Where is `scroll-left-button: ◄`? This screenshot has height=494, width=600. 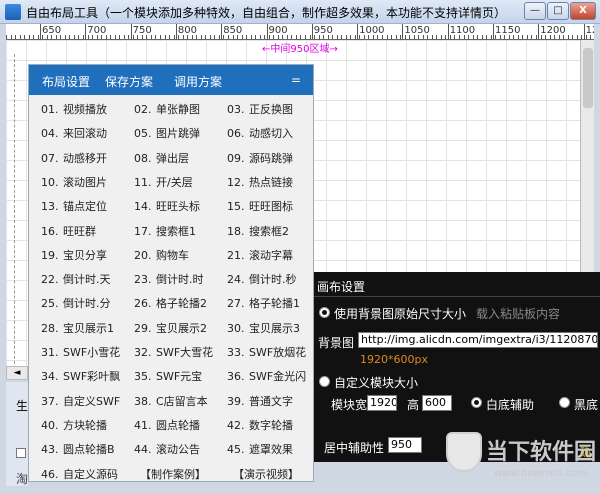 scroll-left-button: ◄ is located at coordinates (17, 373).